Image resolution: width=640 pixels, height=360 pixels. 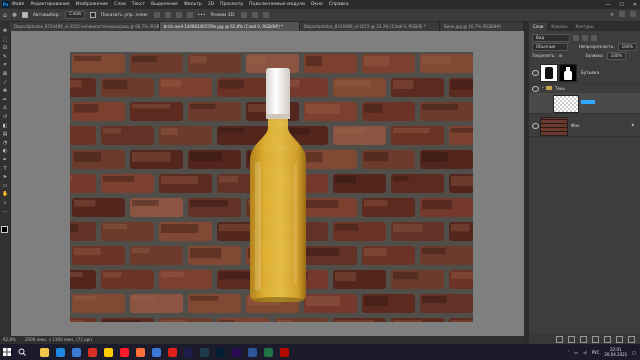 I want to click on menu-item: 3D, so click(x=211, y=4).